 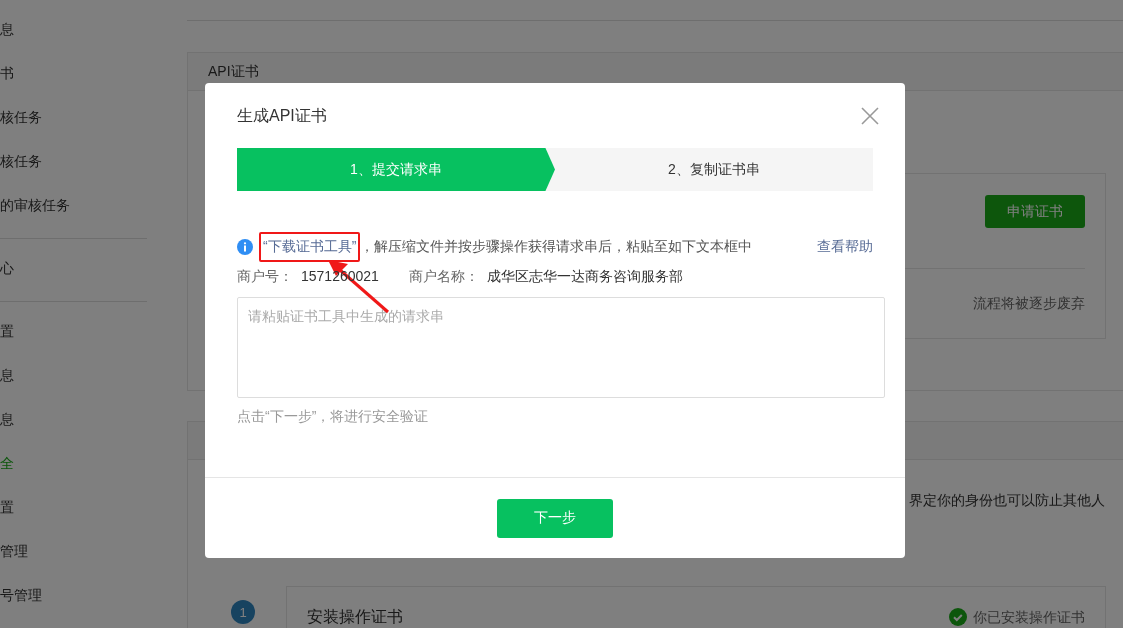 What do you see at coordinates (233, 71) in the screenshot?
I see `card-title: API证书` at bounding box center [233, 71].